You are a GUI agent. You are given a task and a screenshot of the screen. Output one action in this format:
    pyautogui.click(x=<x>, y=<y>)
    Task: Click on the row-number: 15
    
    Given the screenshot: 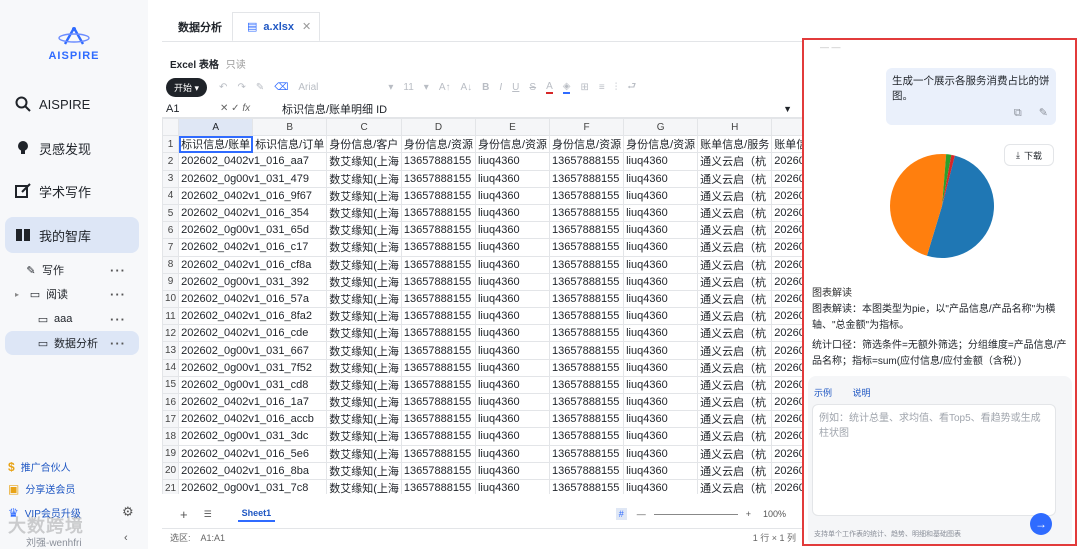 What is the action you would take?
    pyautogui.click(x=171, y=385)
    